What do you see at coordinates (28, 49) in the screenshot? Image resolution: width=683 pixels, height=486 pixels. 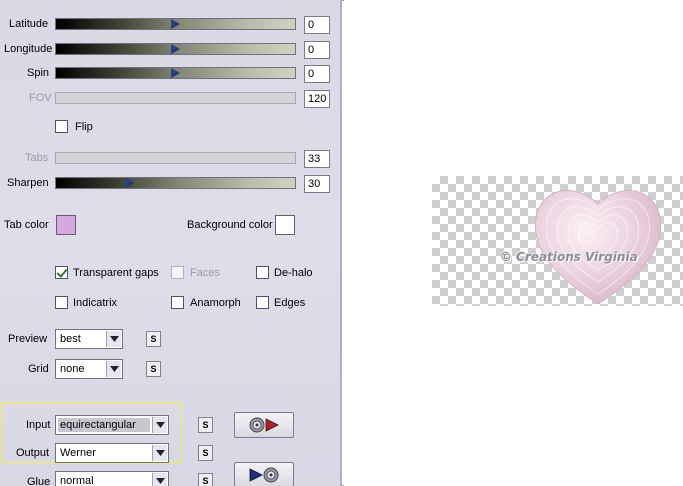 I see `longitude-label: Longitude` at bounding box center [28, 49].